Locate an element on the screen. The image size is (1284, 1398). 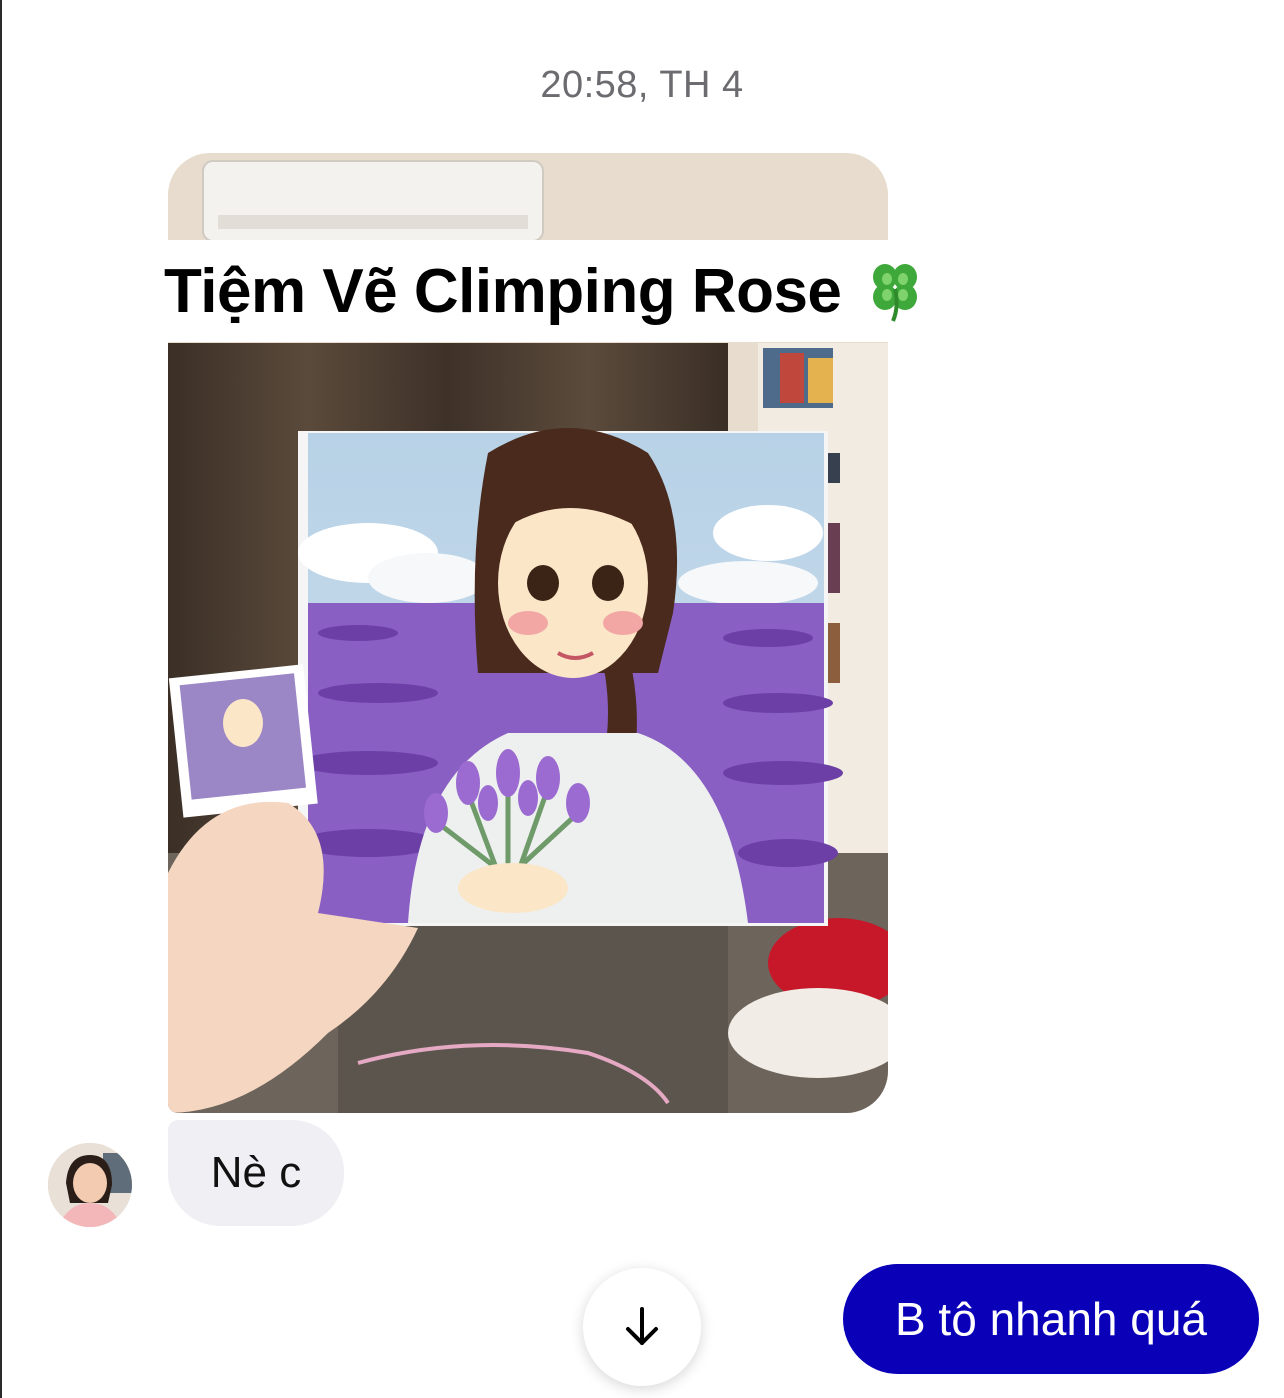
arrow-down-icon is located at coordinates (642, 1326).